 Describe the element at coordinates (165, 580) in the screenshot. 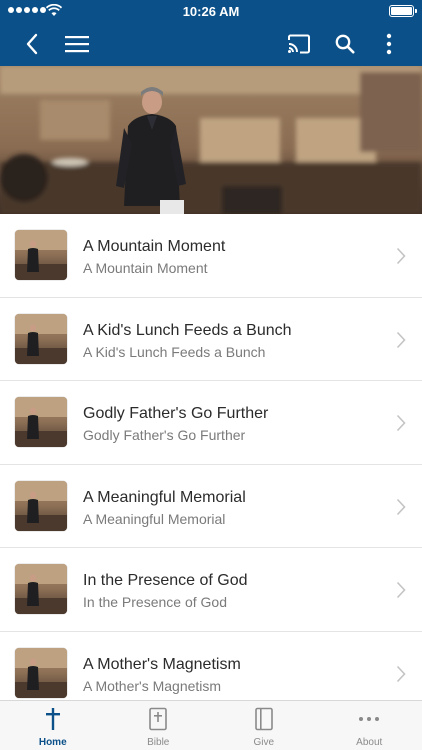

I see `item-title: In the Presence of God` at that location.